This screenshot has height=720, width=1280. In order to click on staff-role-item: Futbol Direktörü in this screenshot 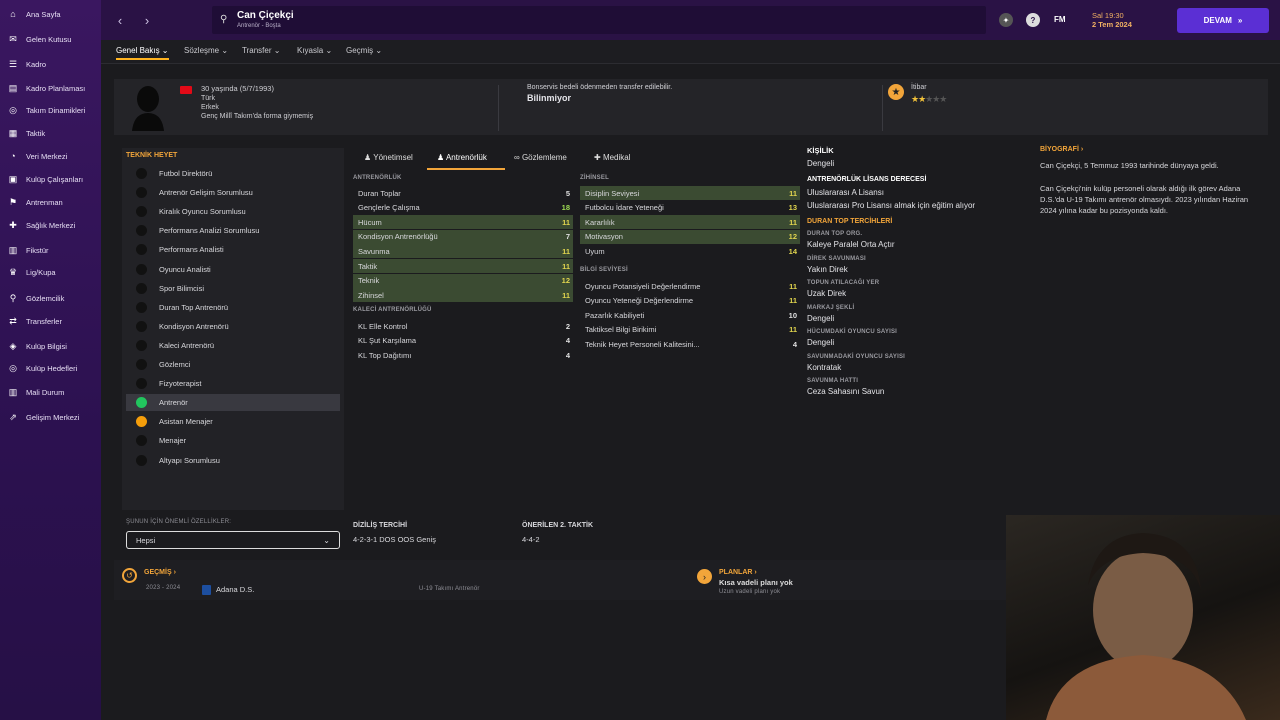, I will do `click(233, 173)`.